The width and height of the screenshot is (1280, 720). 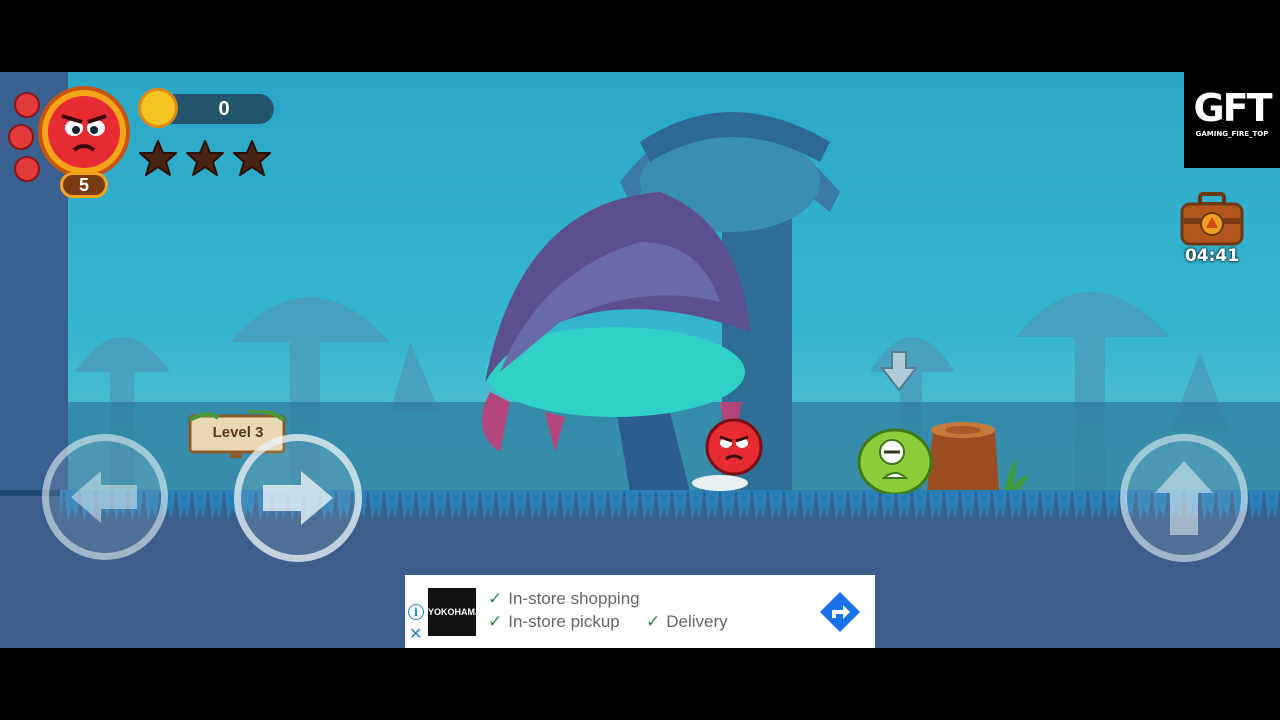 I want to click on ad-feature-pickup: In-store pickup, so click(x=564, y=621).